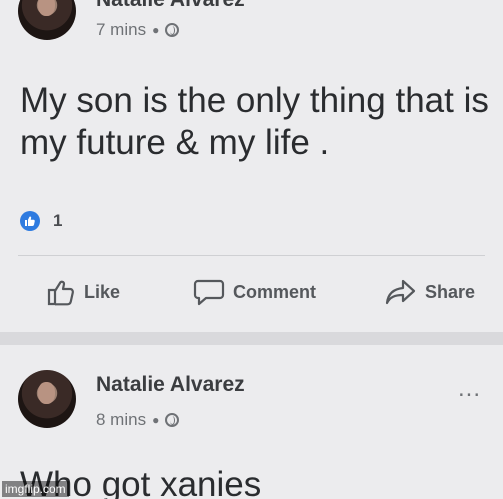 Image resolution: width=503 pixels, height=499 pixels. I want to click on post-meta: 8 mins ●, so click(138, 420).